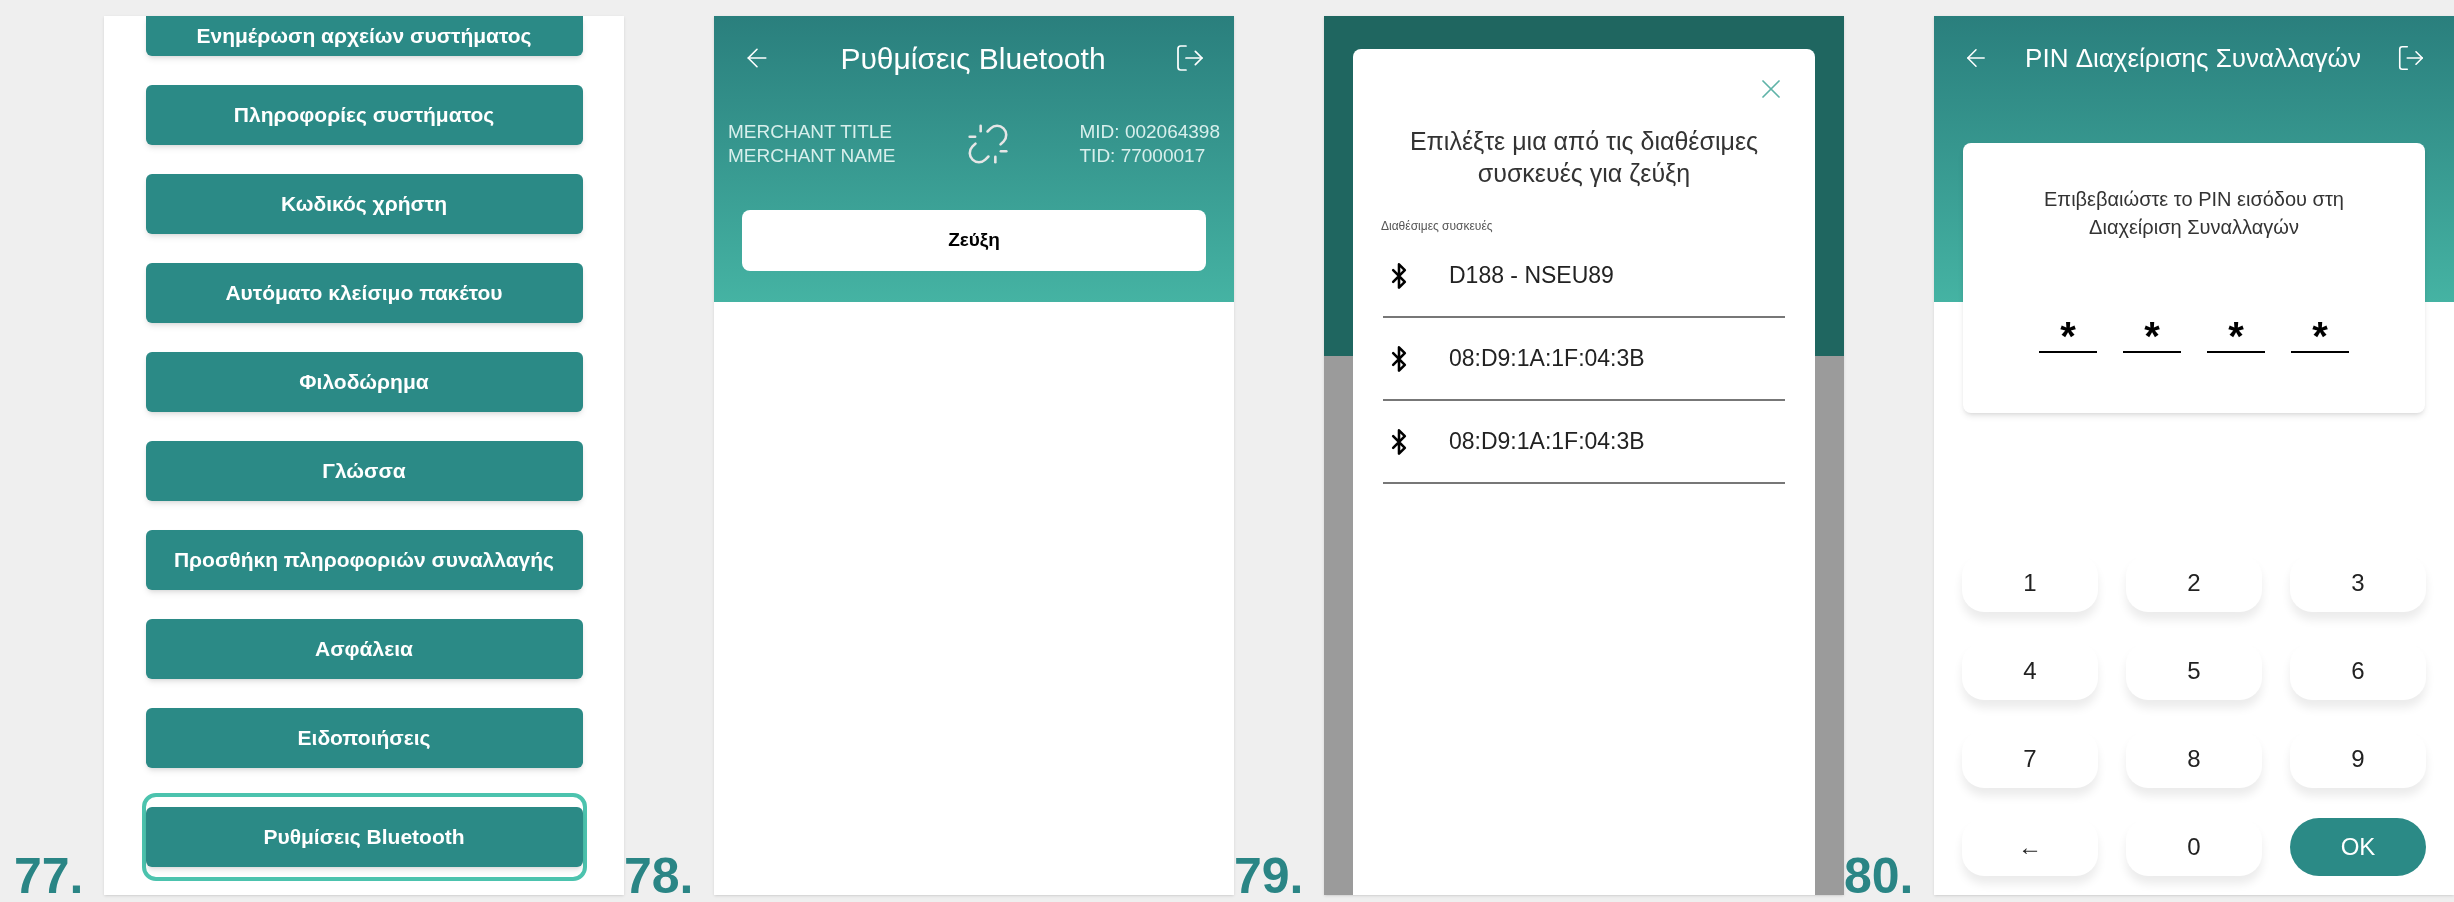 This screenshot has width=2454, height=902. Describe the element at coordinates (364, 115) in the screenshot. I see `menu-button: Πληροφορίες συστήματος` at that location.